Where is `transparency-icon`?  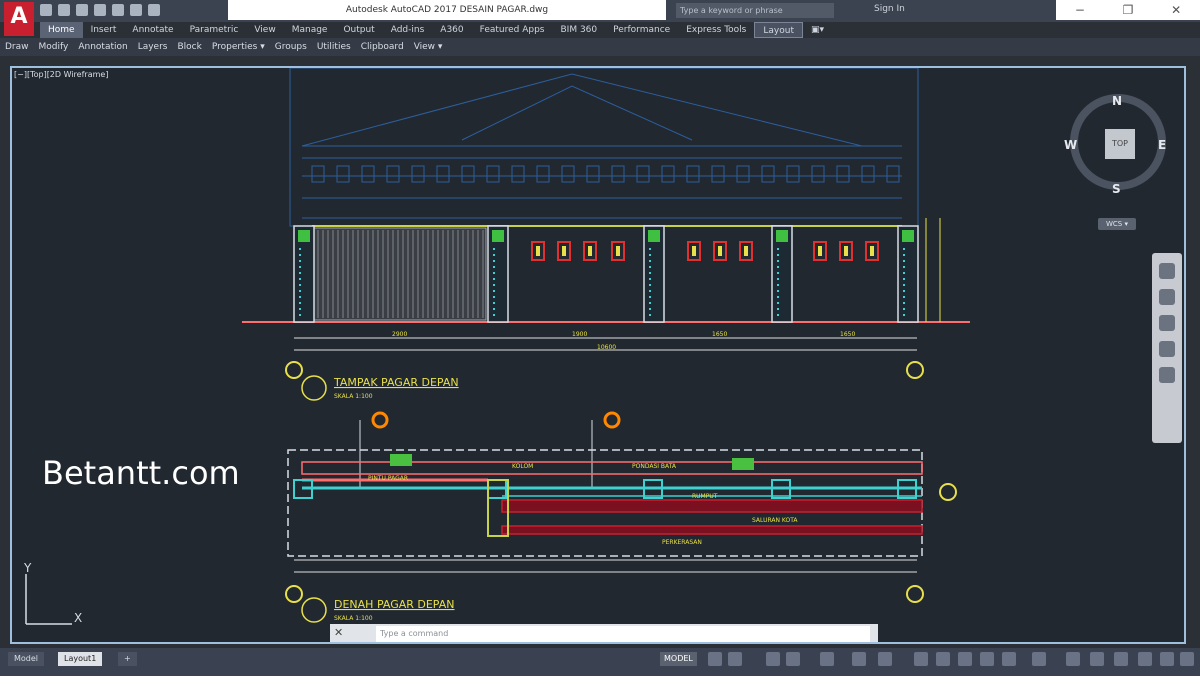
transparency-icon is located at coordinates (943, 659).